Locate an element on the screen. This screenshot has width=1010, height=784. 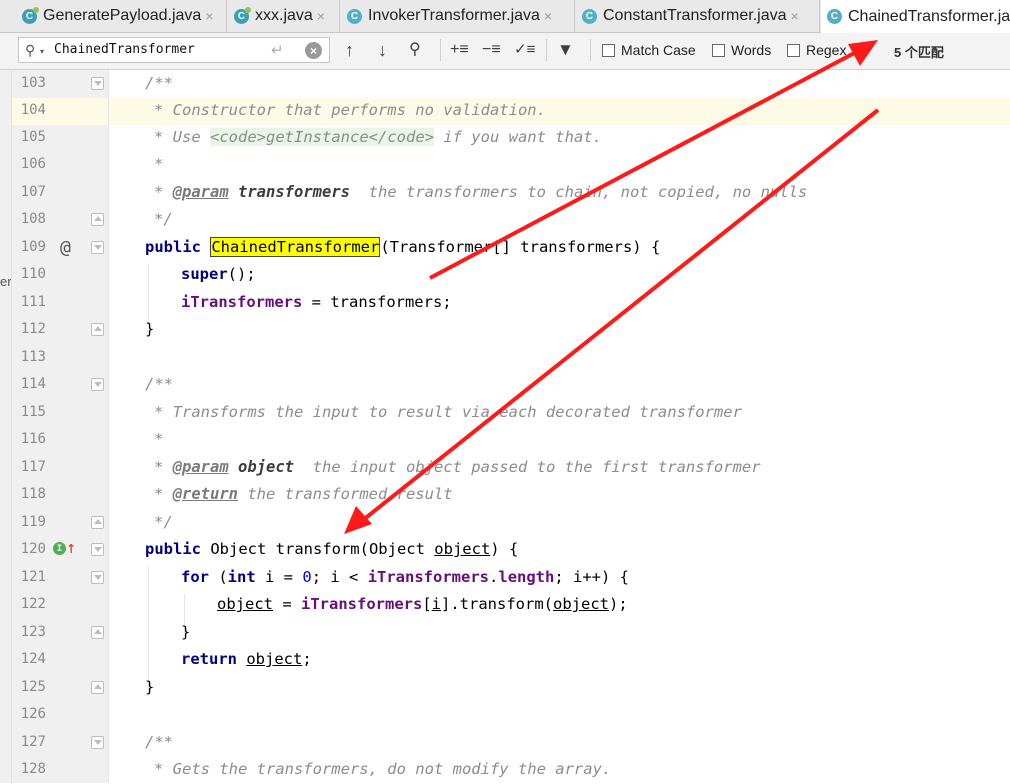
line-number: 121 is located at coordinates (33, 577).